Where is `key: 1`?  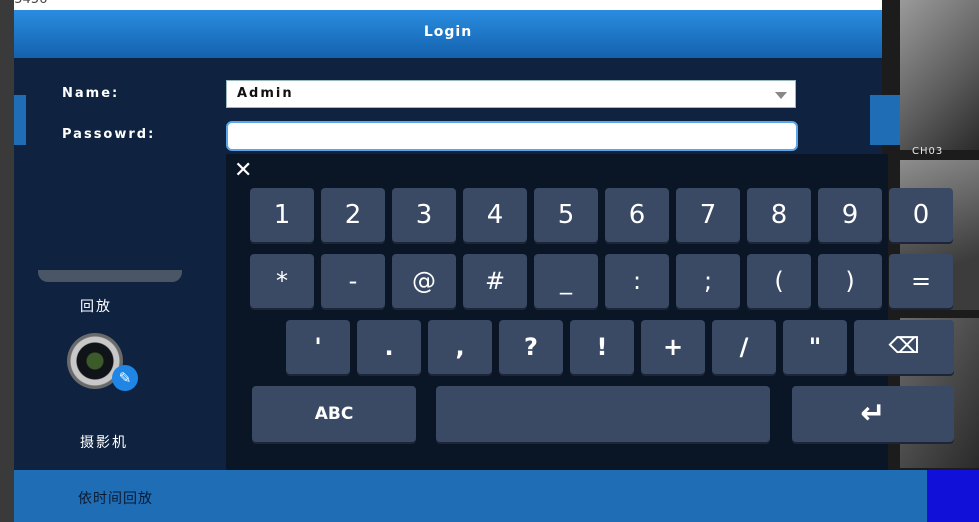
key: 1 is located at coordinates (282, 215).